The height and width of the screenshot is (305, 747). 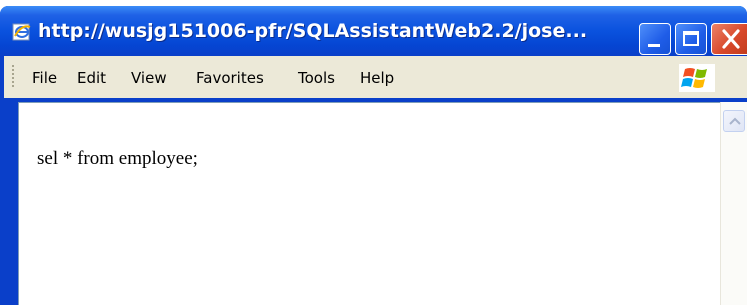 I want to click on menu-help: Help, so click(x=377, y=78).